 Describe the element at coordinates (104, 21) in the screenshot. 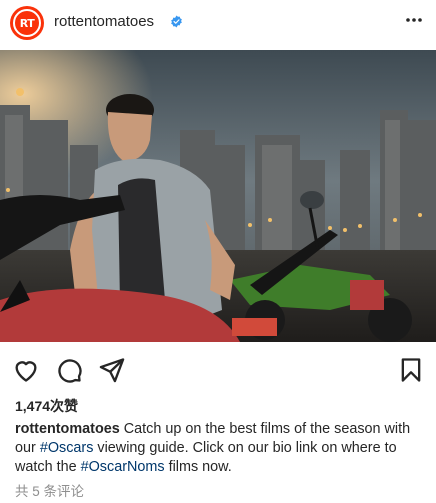

I see `username-link: rottentomatoes` at that location.